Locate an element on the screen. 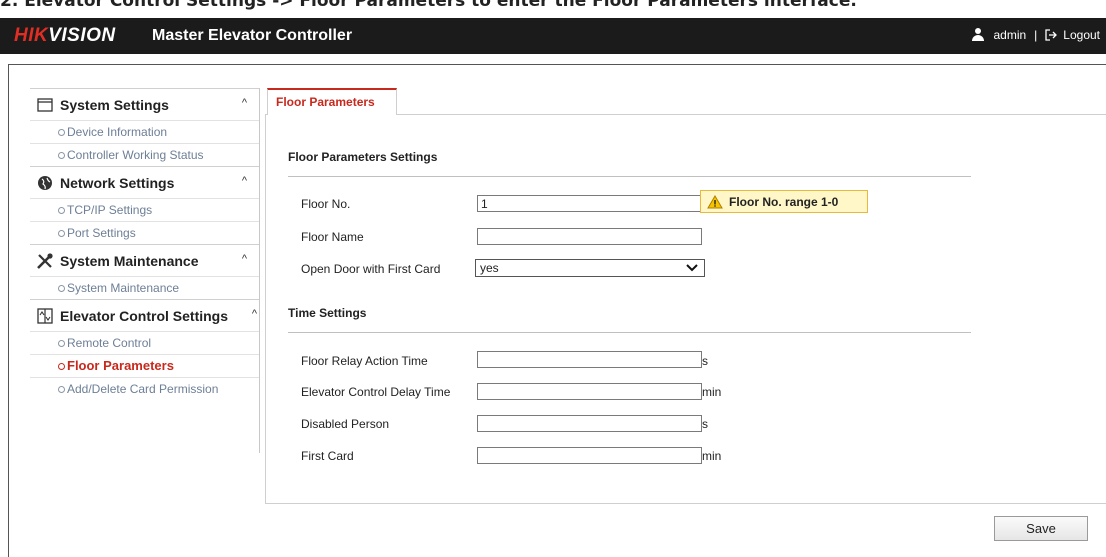 The height and width of the screenshot is (557, 1106). first-card-input is located at coordinates (589, 455).